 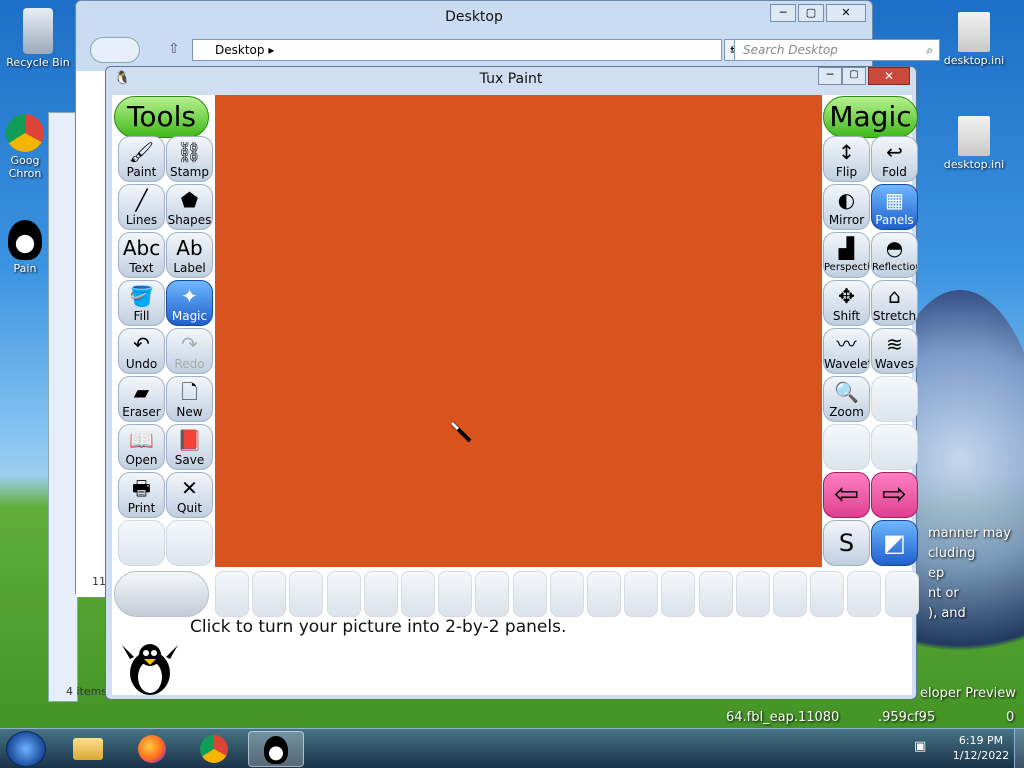 What do you see at coordinates (25, 167) in the screenshot?
I see `chrome-label: Goog Chron` at bounding box center [25, 167].